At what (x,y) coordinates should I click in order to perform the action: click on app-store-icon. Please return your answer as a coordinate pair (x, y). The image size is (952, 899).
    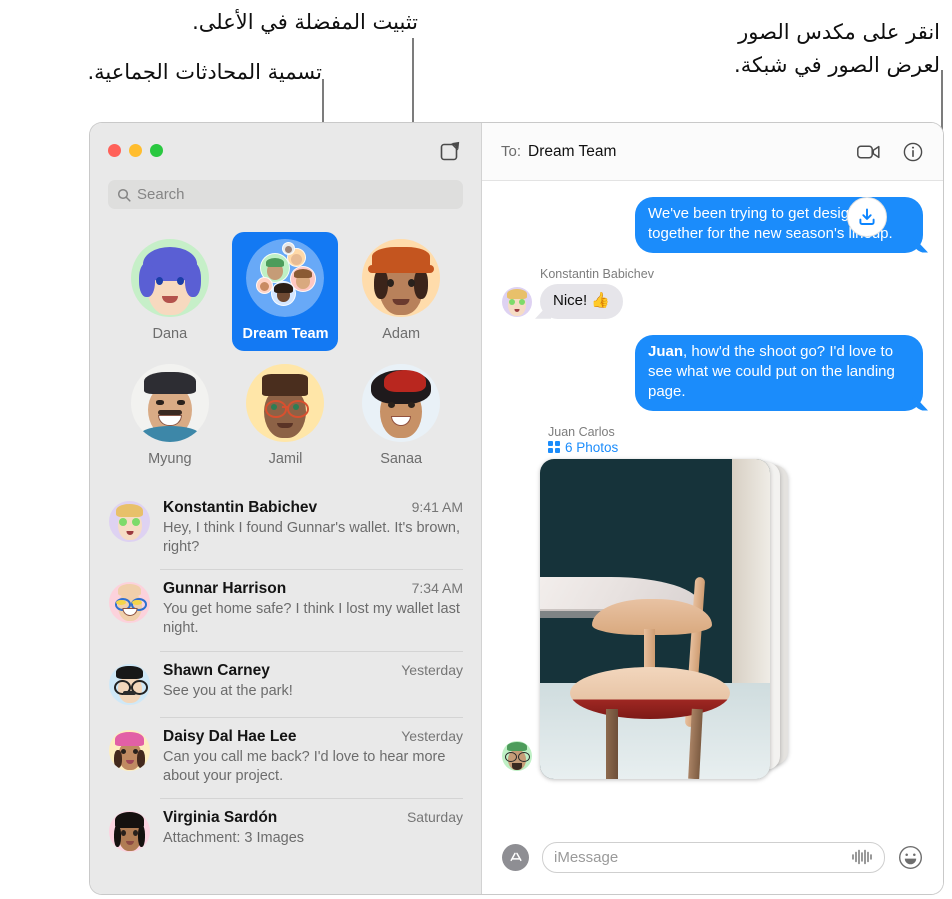
    Looking at the image, I should click on (515, 857).